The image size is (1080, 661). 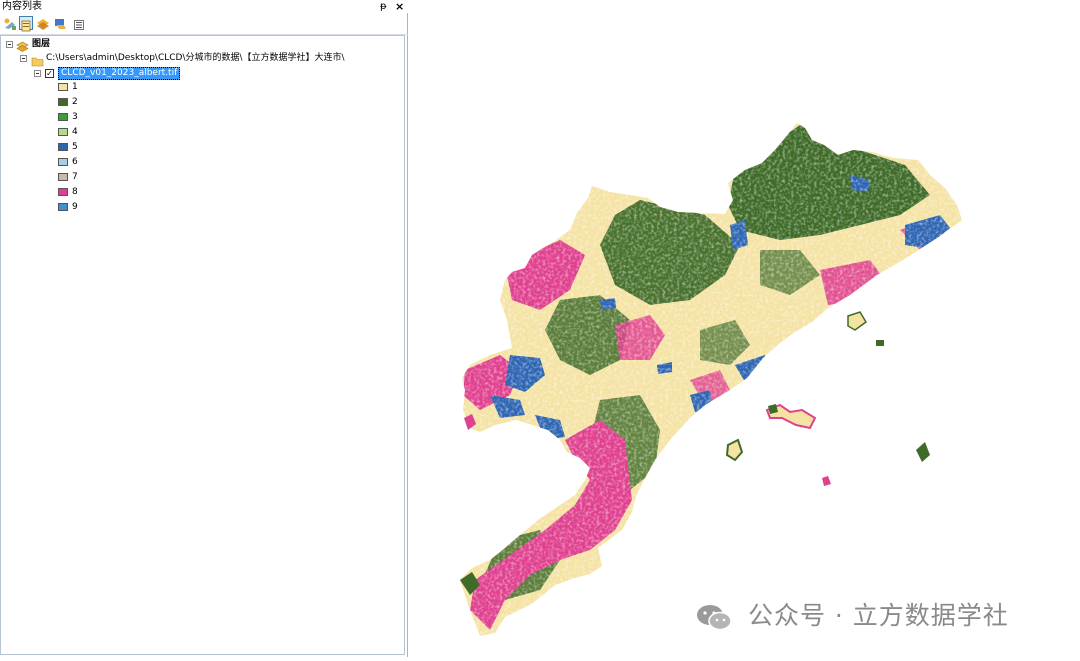 I want to click on watermark-text: 公众号 · 立方数据学社, so click(x=878, y=615).